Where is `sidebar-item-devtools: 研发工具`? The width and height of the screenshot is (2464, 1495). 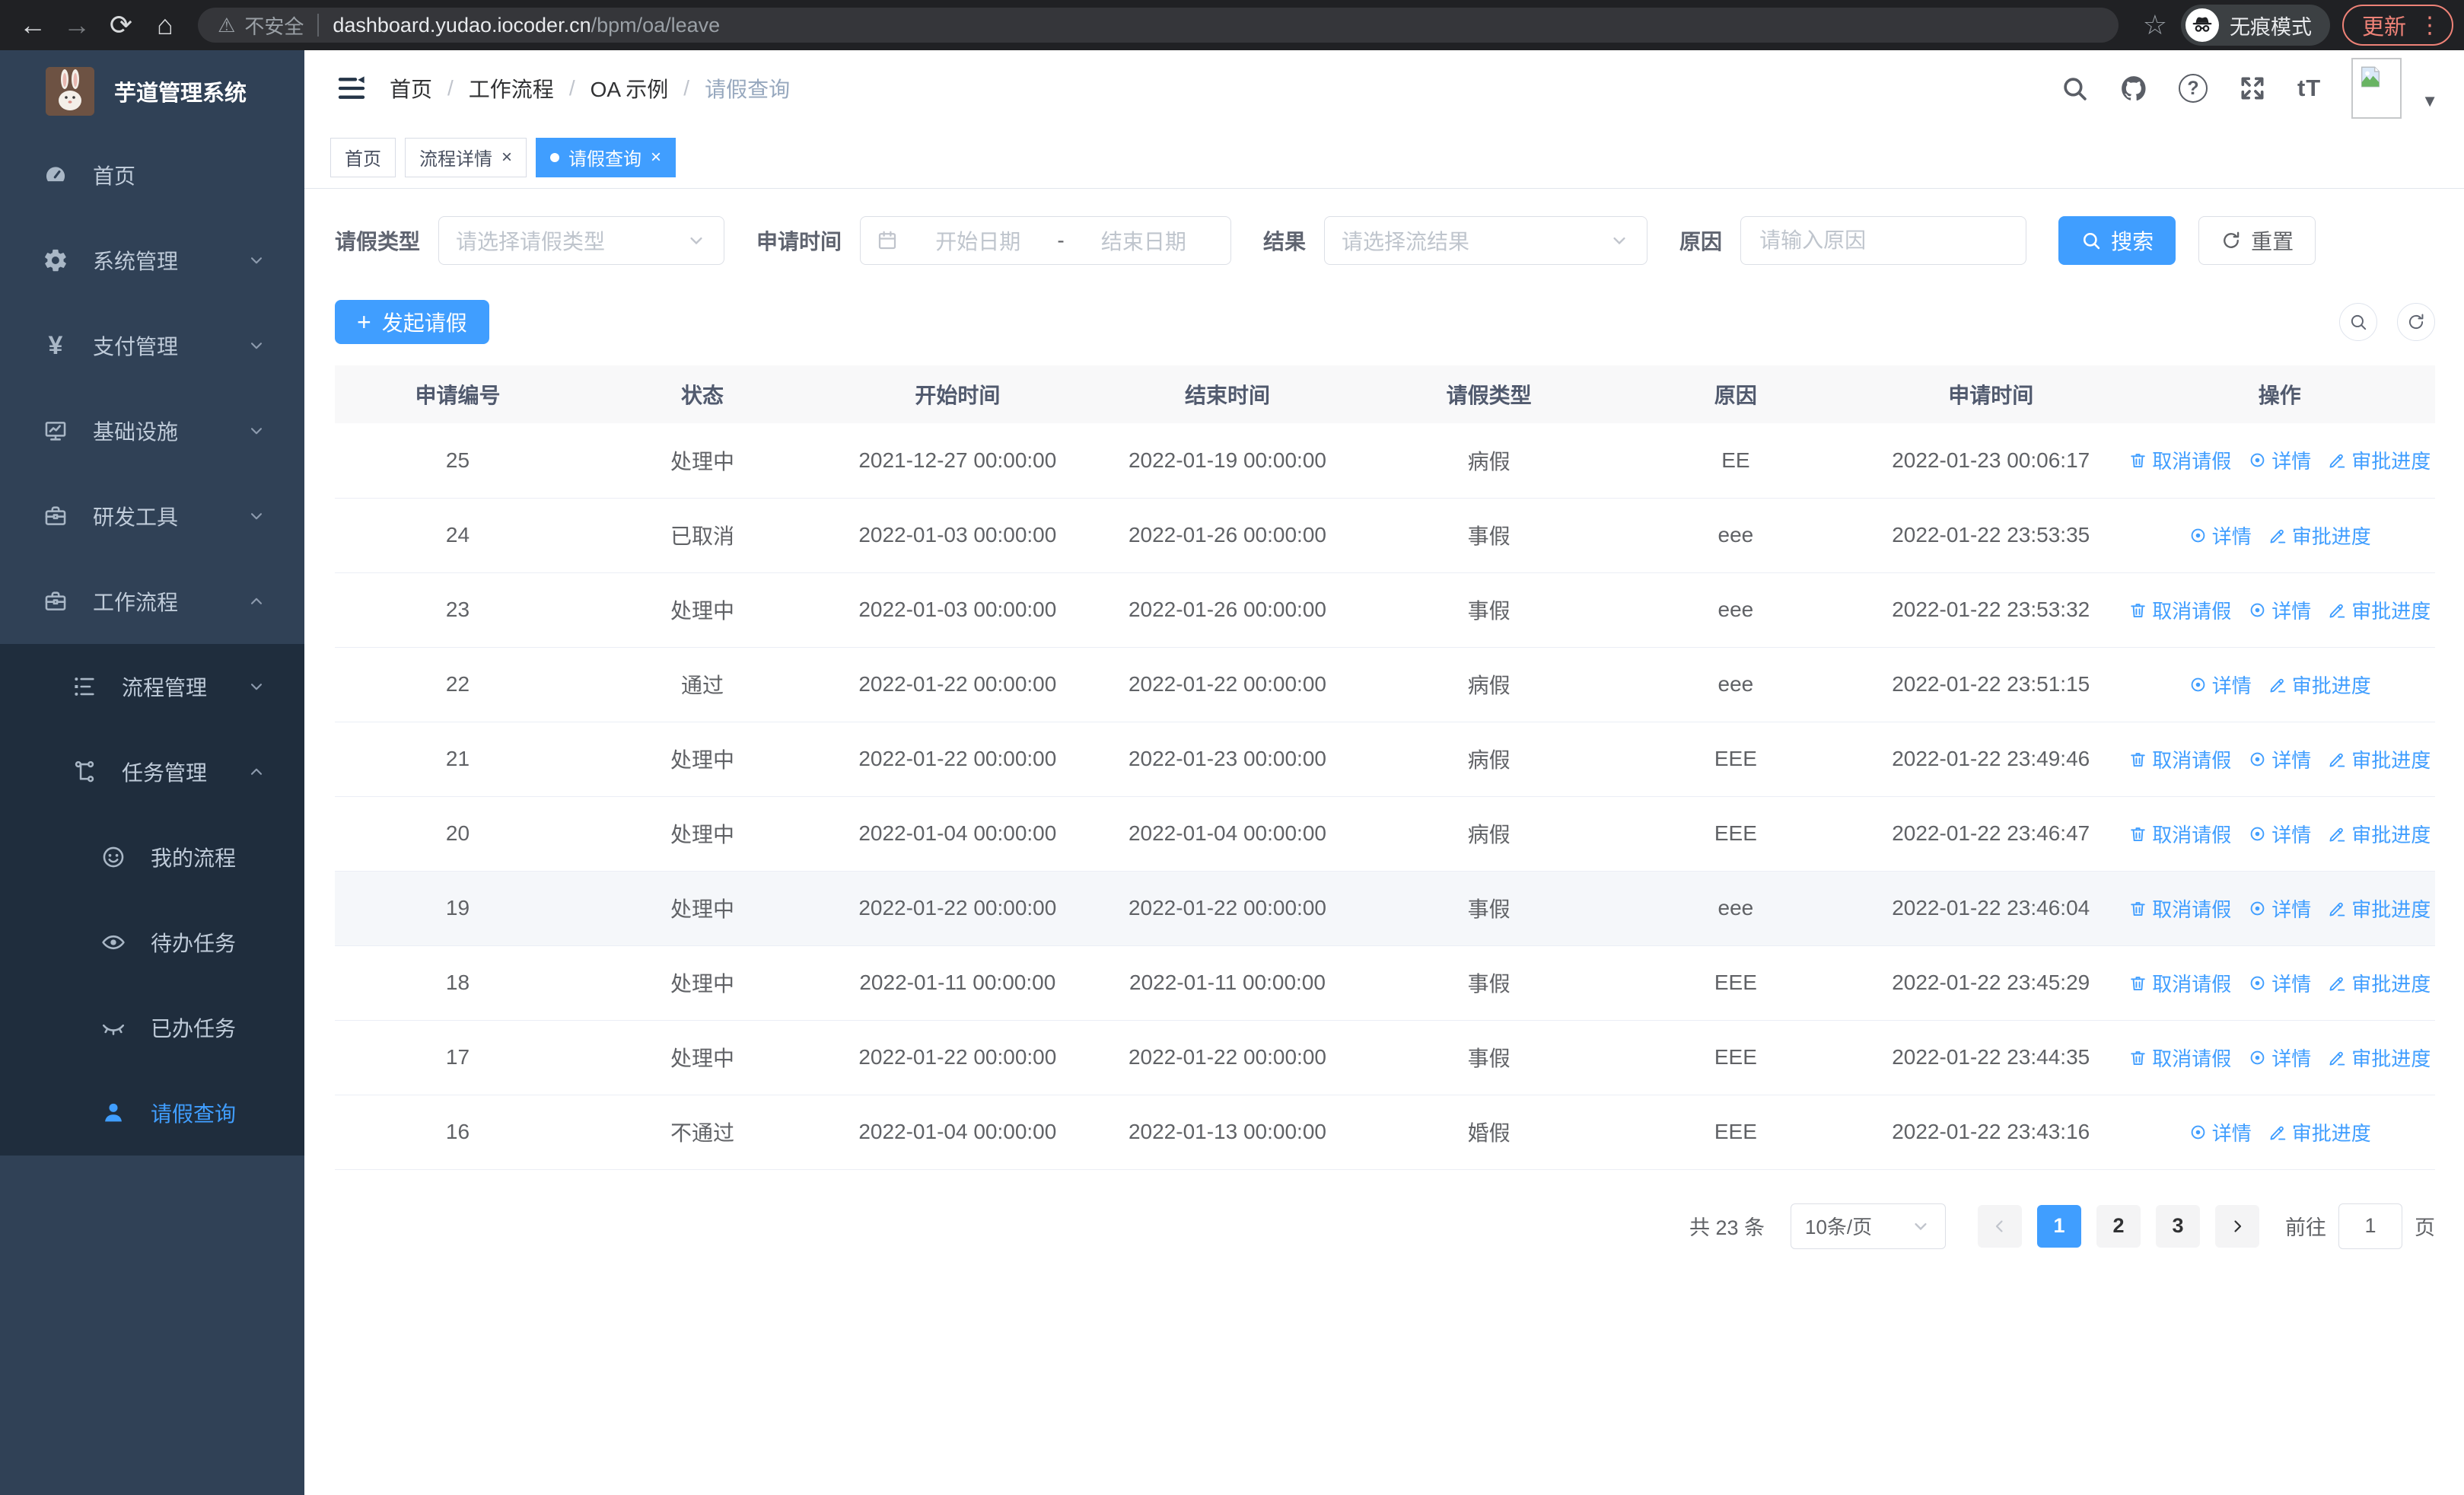 sidebar-item-devtools: 研发工具 is located at coordinates (152, 516).